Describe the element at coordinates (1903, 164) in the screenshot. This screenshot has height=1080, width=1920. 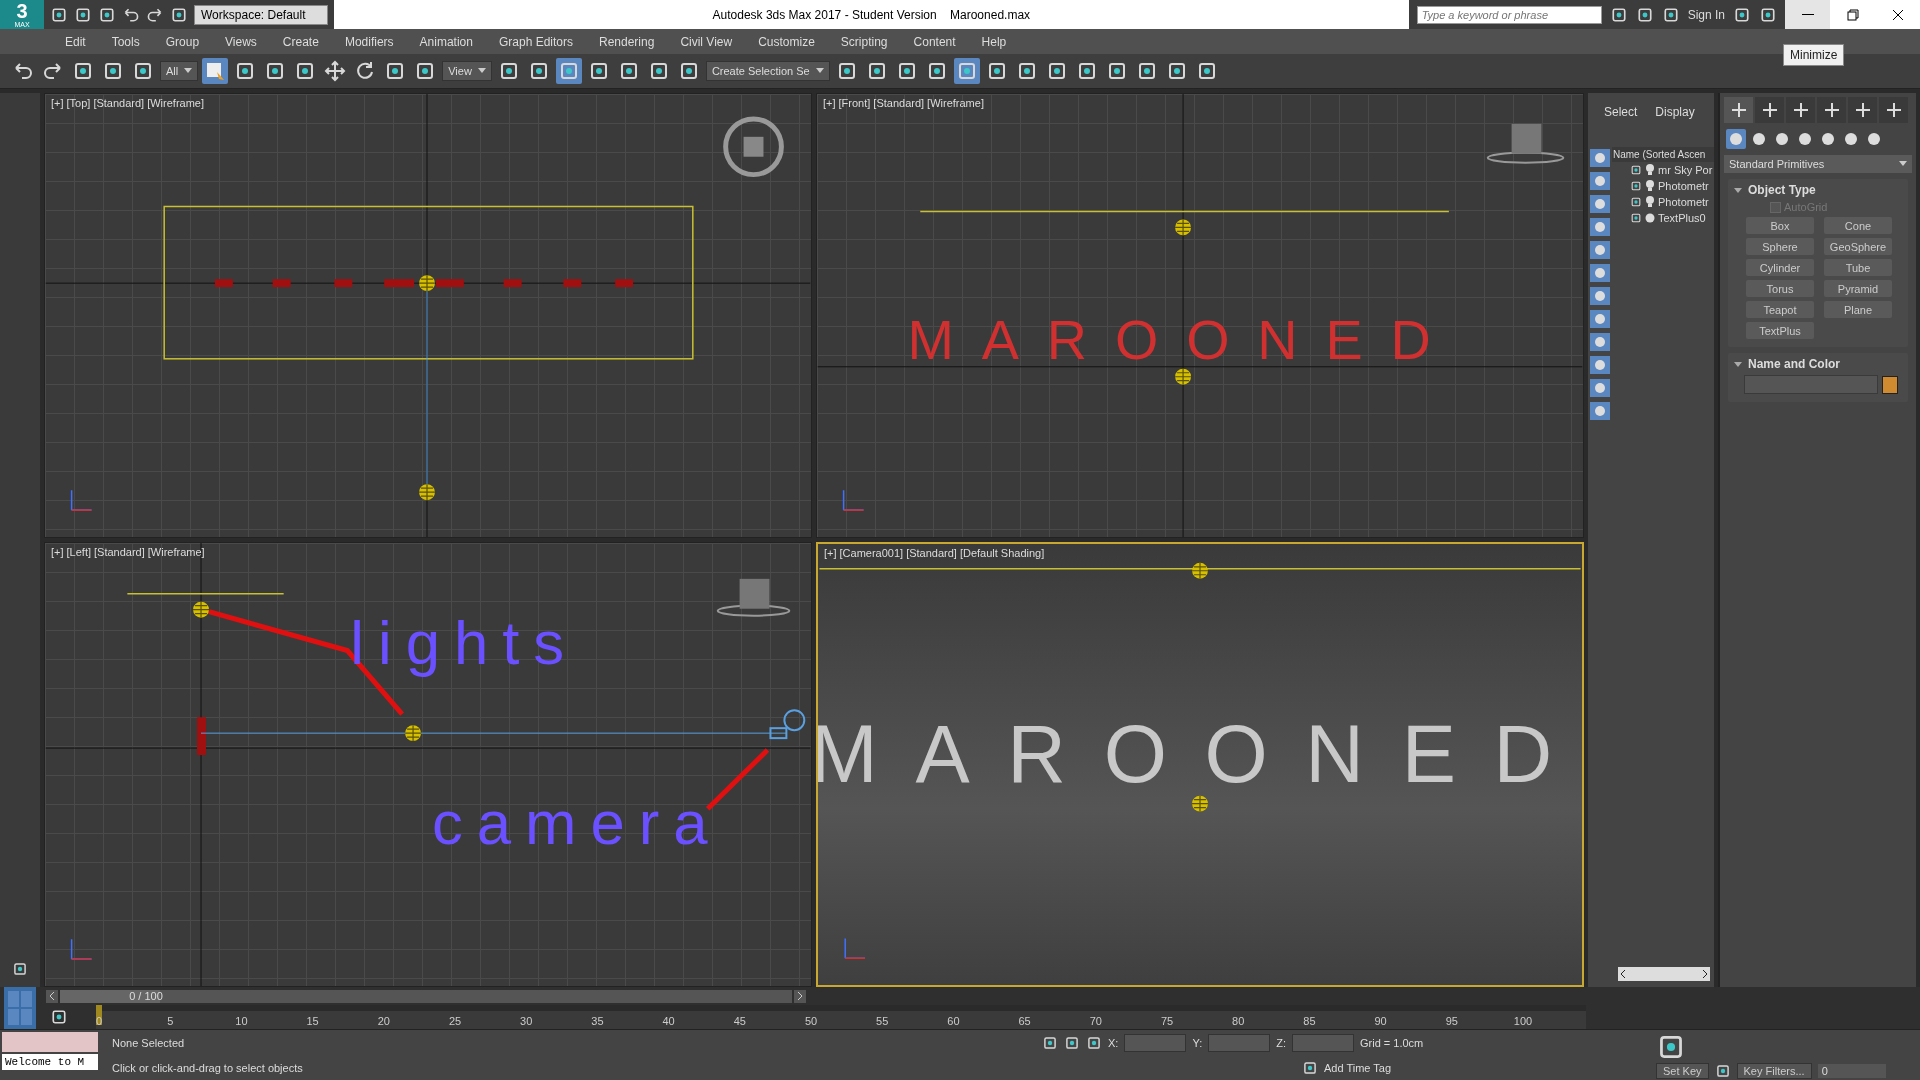
I see `caret-icon` at that location.